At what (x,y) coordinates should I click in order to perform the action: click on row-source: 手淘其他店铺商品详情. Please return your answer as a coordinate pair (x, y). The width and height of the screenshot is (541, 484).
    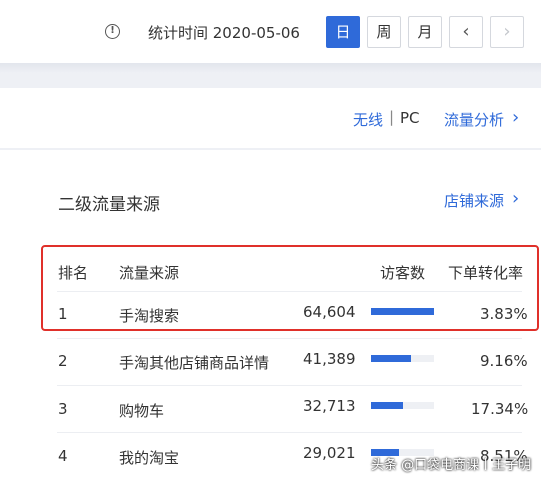
    Looking at the image, I should click on (194, 363).